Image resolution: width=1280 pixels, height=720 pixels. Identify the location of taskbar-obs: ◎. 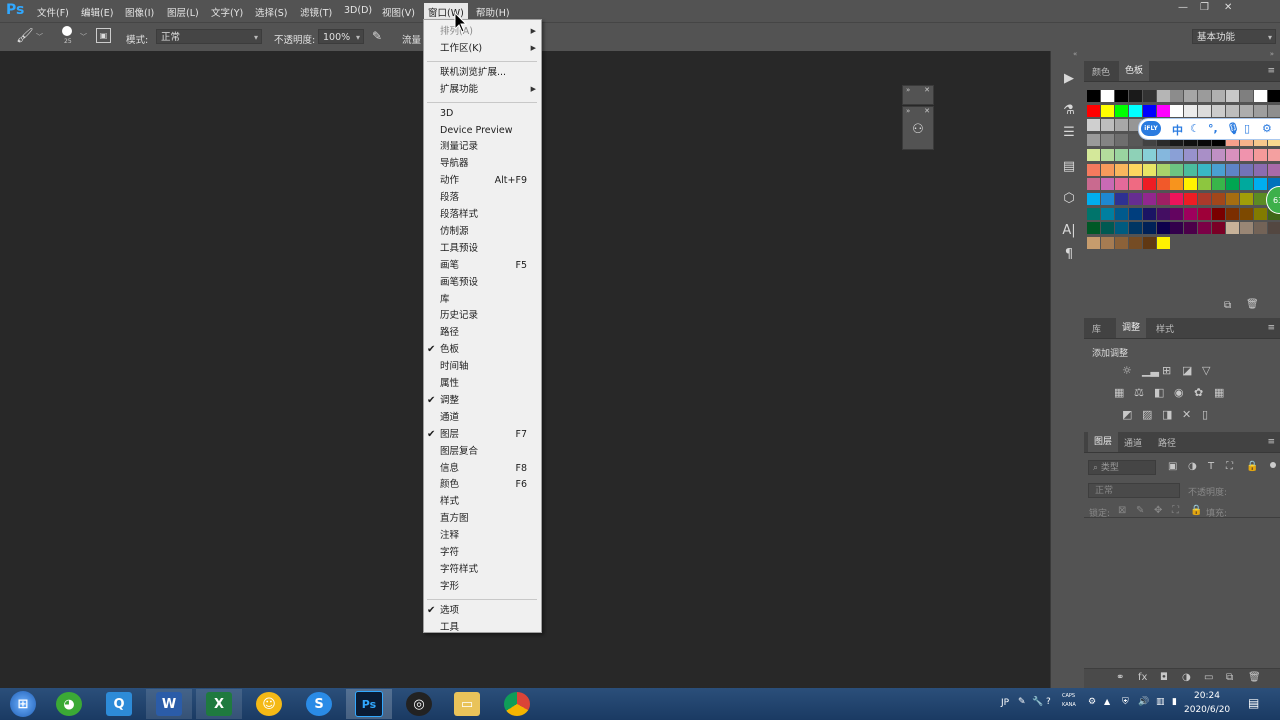
(419, 704).